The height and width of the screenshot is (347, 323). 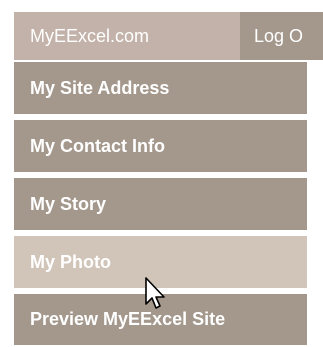 What do you see at coordinates (279, 35) in the screenshot?
I see `nav-tab-log-out-label: Log O` at bounding box center [279, 35].